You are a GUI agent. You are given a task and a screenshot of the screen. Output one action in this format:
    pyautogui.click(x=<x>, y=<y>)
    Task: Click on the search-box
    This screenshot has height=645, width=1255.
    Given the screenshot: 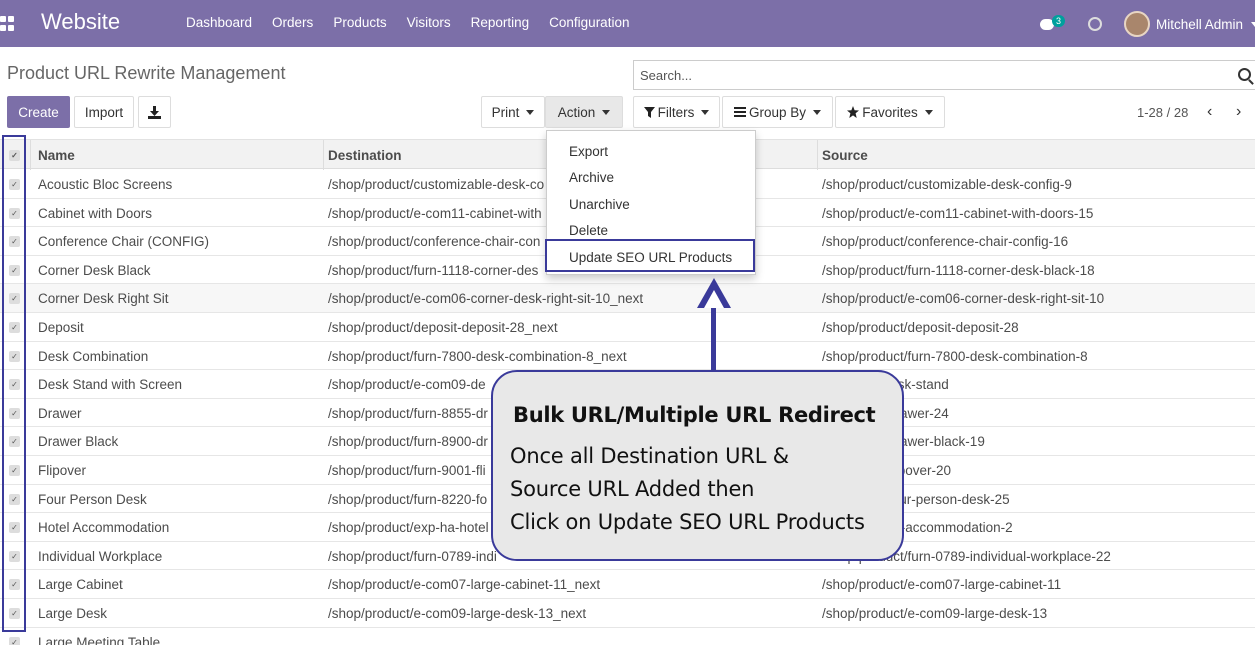 What is the action you would take?
    pyautogui.click(x=944, y=75)
    